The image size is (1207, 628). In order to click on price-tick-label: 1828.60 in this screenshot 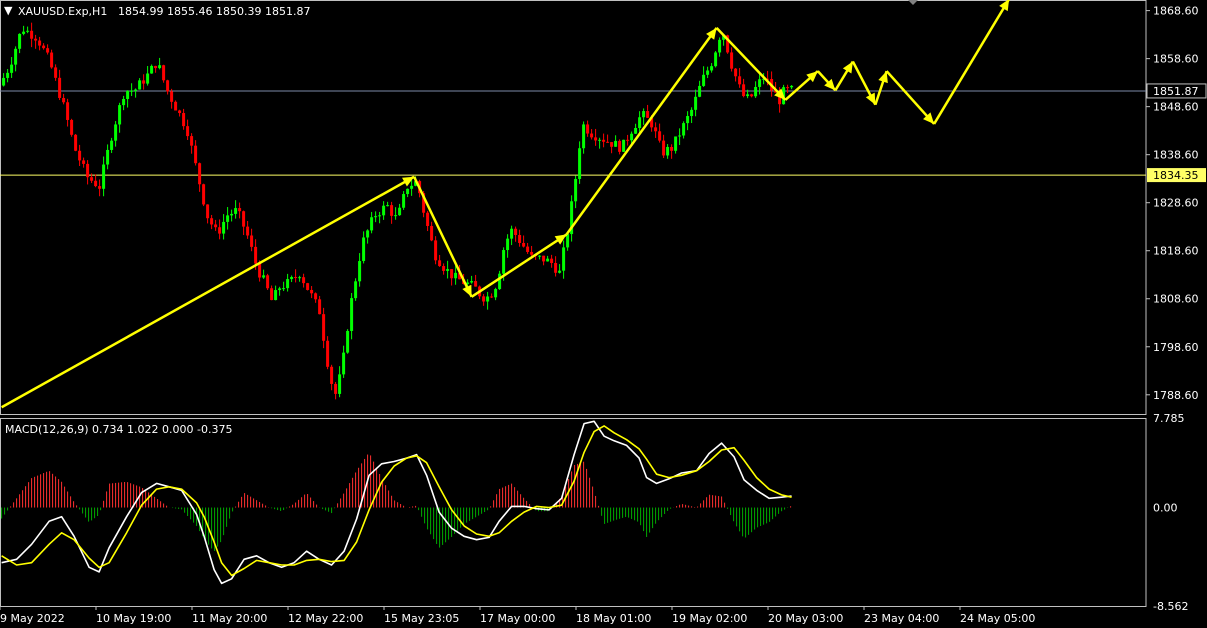, I will do `click(1176, 203)`.